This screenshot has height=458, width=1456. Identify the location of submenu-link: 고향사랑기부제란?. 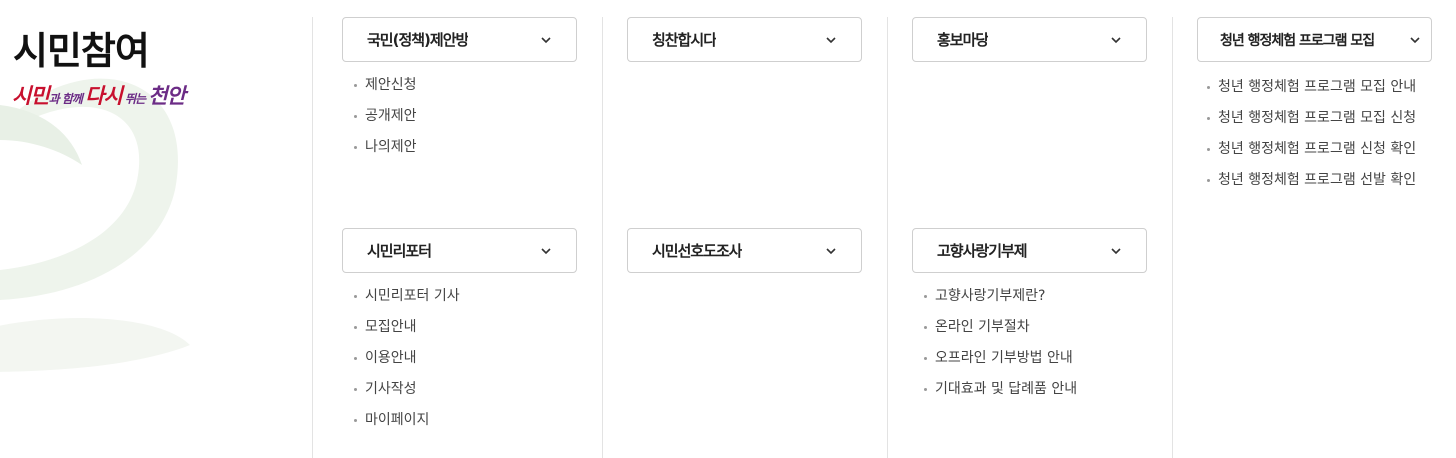
(1035, 304).